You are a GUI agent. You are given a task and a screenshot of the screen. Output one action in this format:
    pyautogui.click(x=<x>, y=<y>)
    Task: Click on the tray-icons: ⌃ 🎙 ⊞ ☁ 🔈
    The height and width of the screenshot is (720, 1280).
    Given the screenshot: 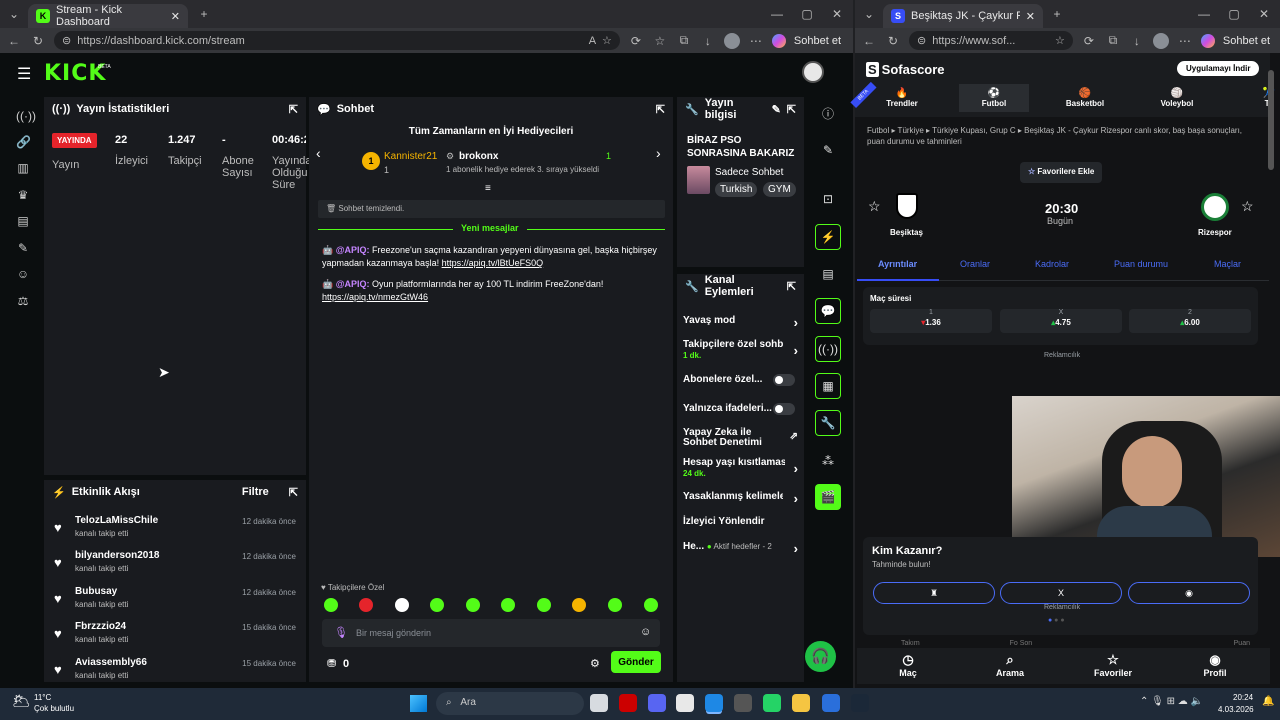 What is the action you would take?
    pyautogui.click(x=1171, y=701)
    